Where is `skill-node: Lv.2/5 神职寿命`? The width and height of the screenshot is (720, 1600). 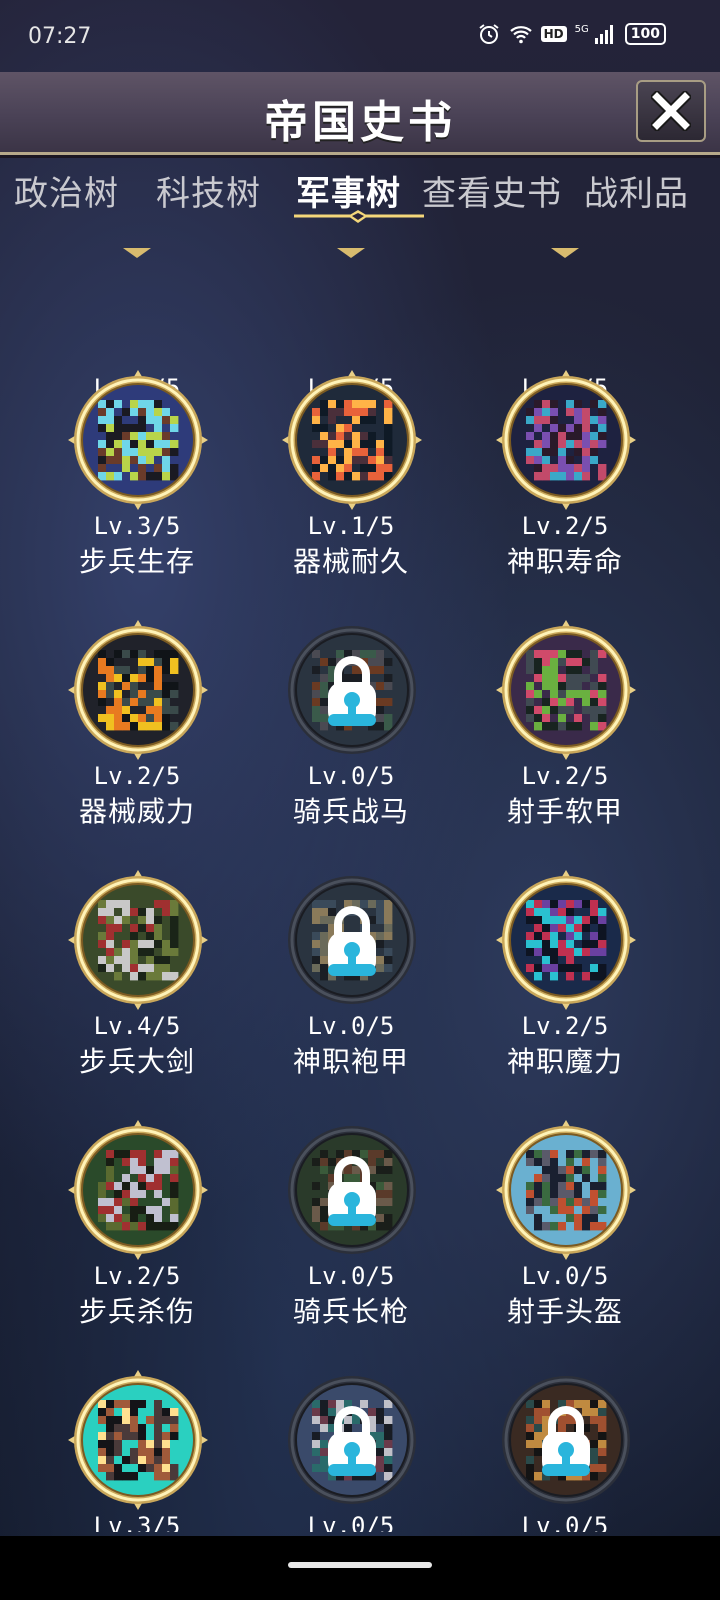
skill-node: Lv.2/5 神职寿命 is located at coordinates (565, 495).